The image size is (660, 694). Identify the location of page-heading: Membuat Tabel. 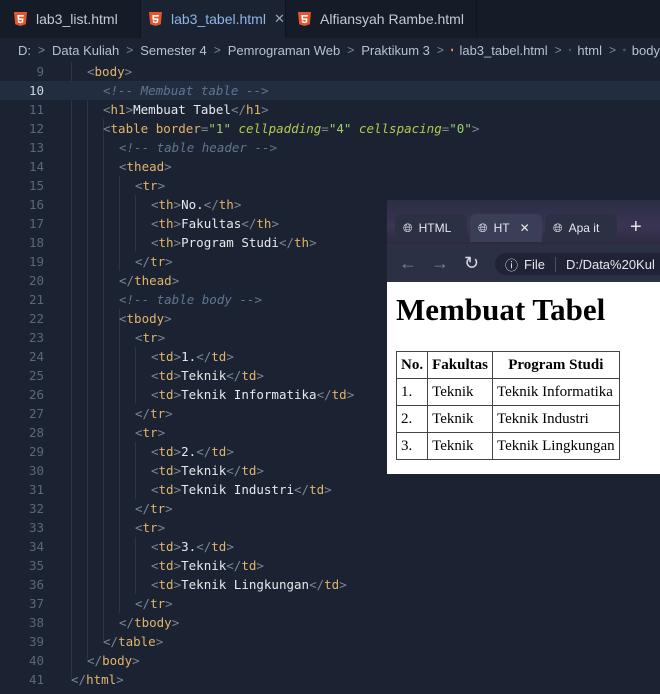
(501, 309).